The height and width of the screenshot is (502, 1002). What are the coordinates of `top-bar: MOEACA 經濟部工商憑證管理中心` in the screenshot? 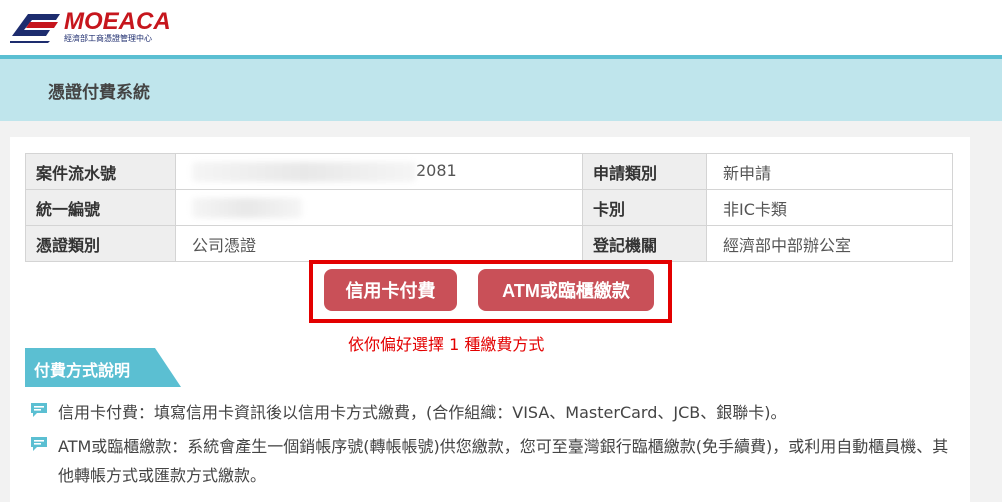 It's located at (501, 28).